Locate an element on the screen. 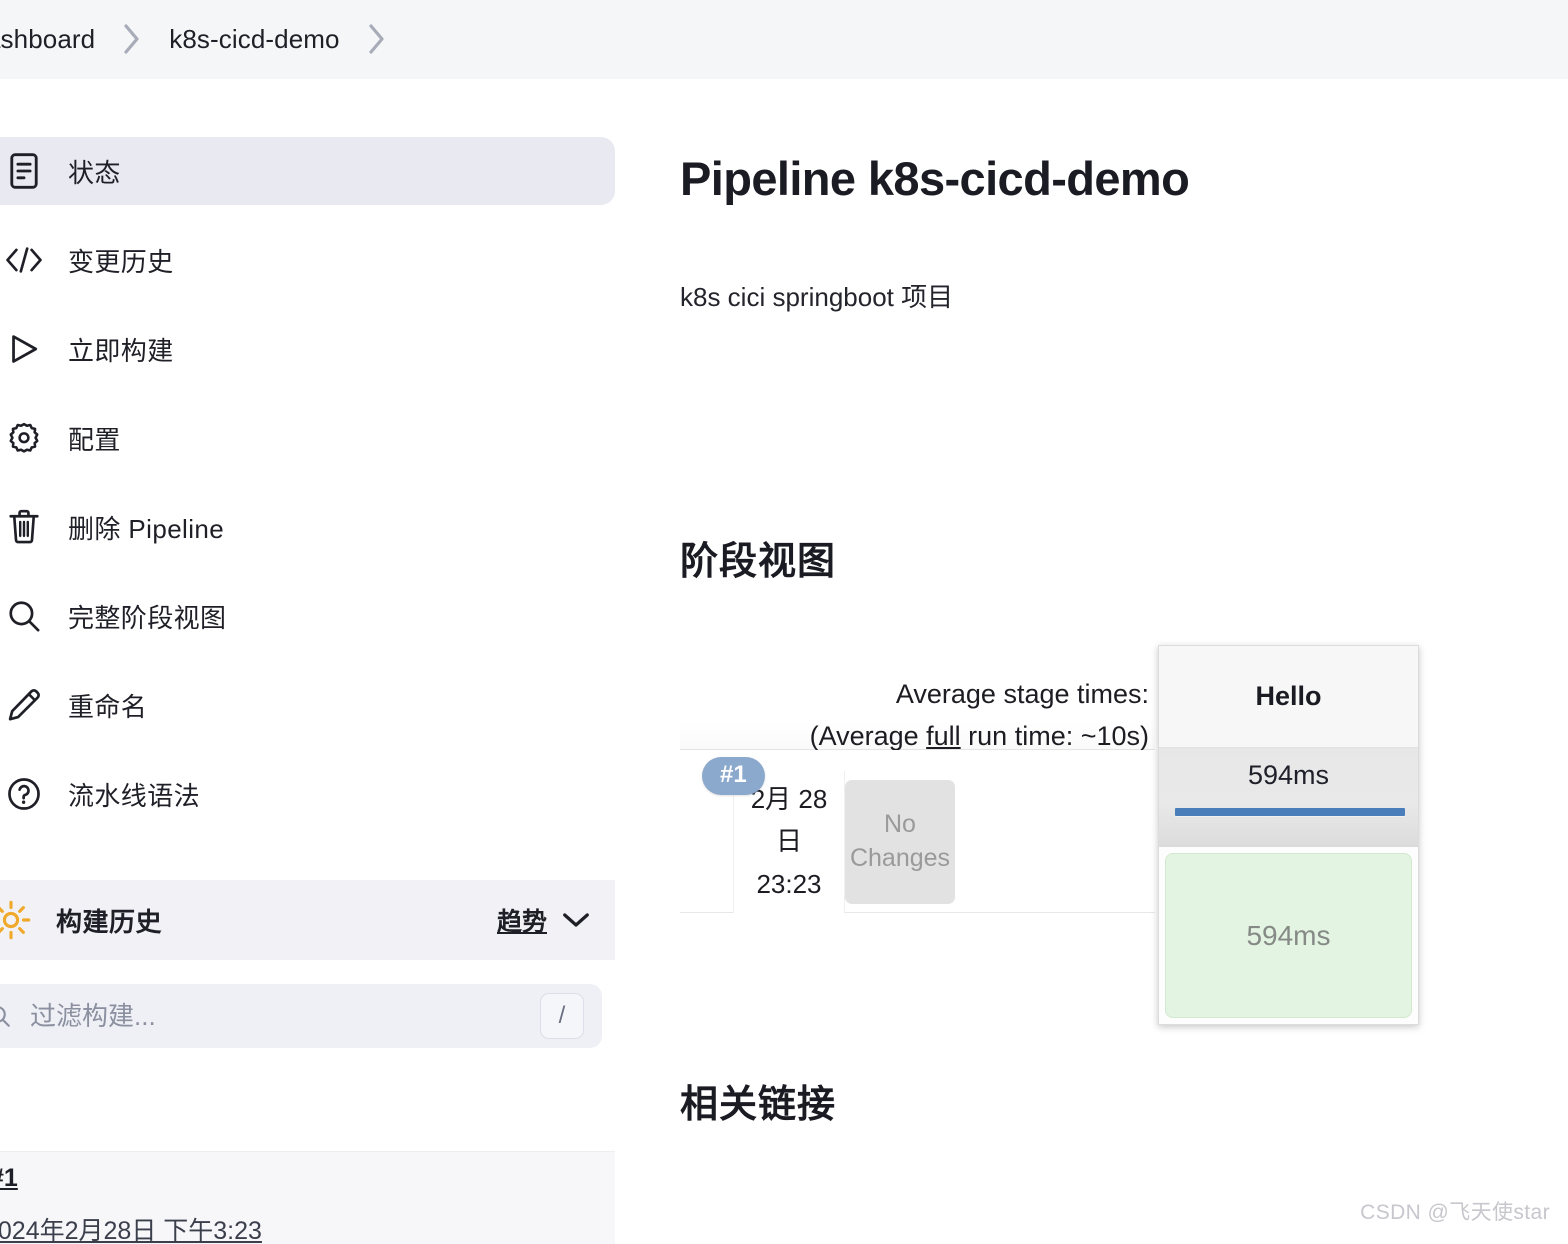  page-title: Pipeline k8s-cicd-demo is located at coordinates (935, 178).